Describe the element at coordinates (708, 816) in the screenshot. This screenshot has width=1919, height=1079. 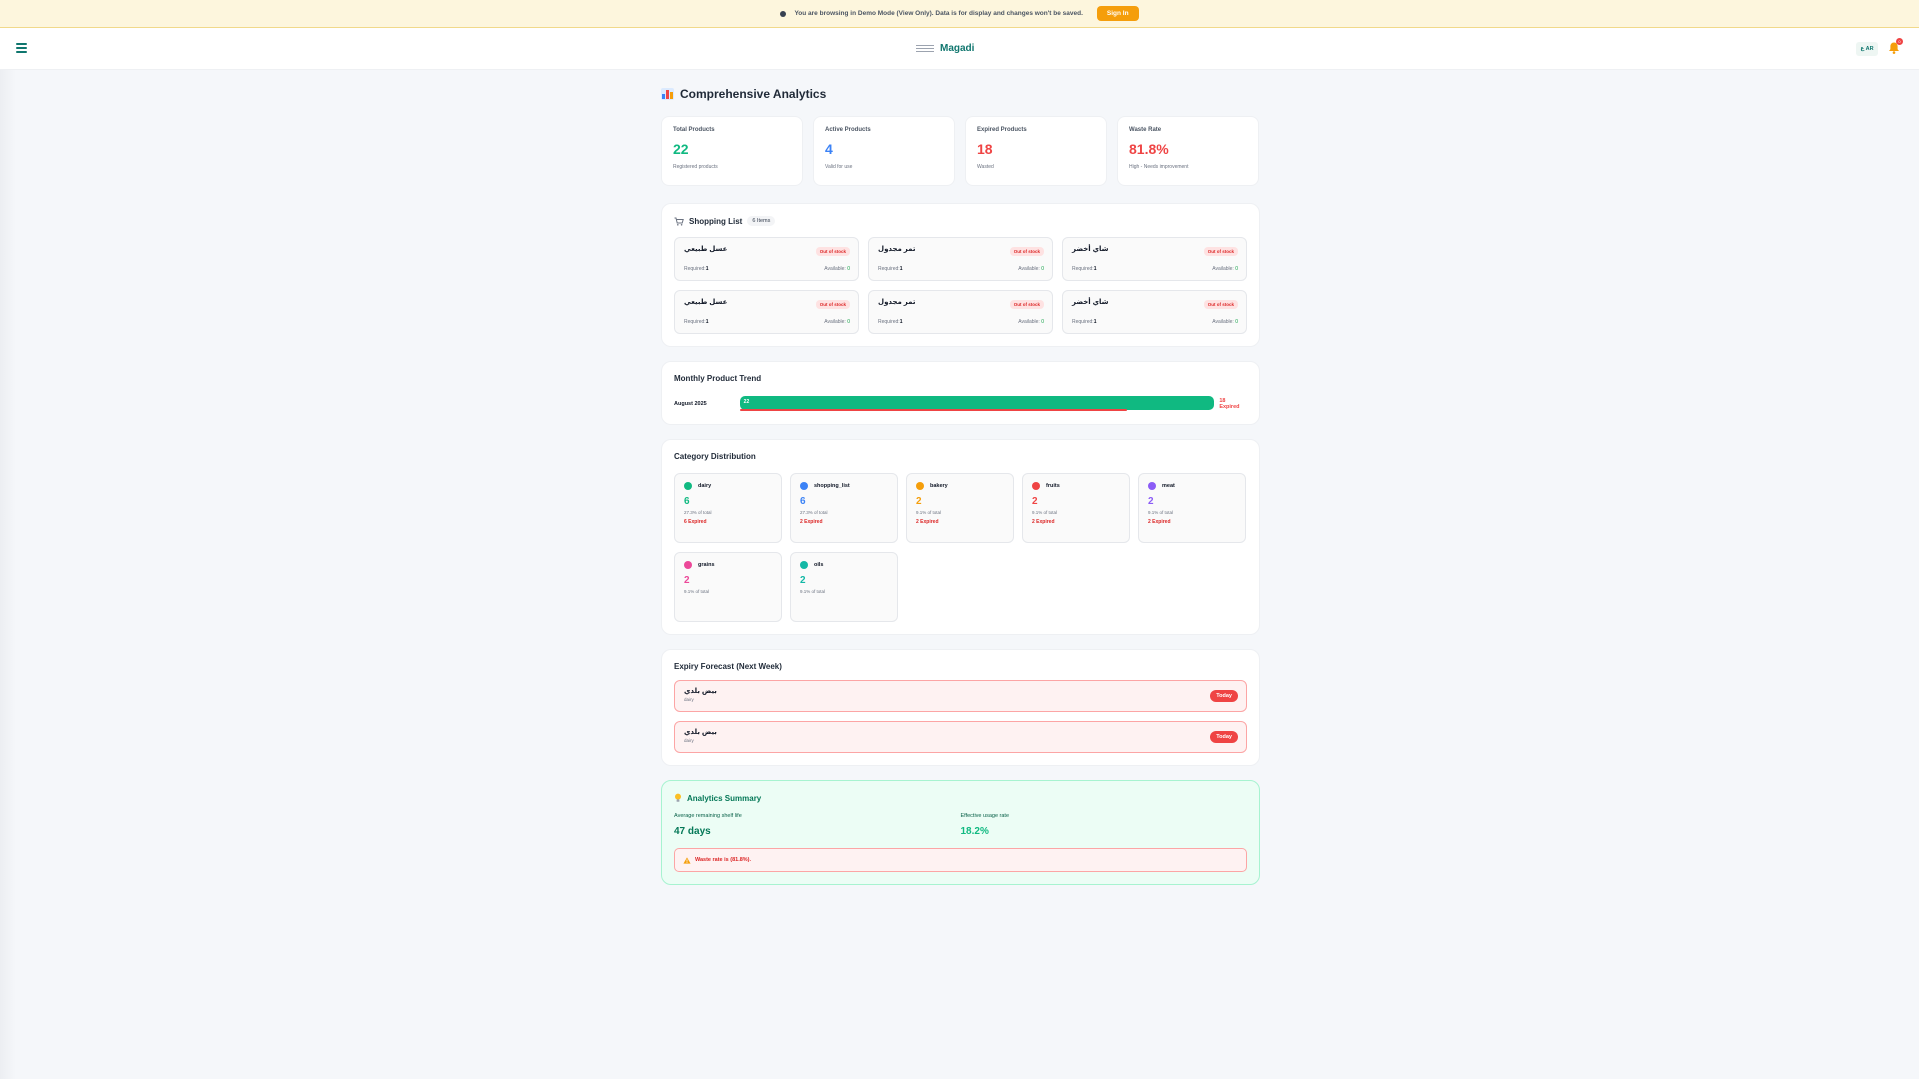
I see `shelf-life-label: Average remaining shelf life` at that location.